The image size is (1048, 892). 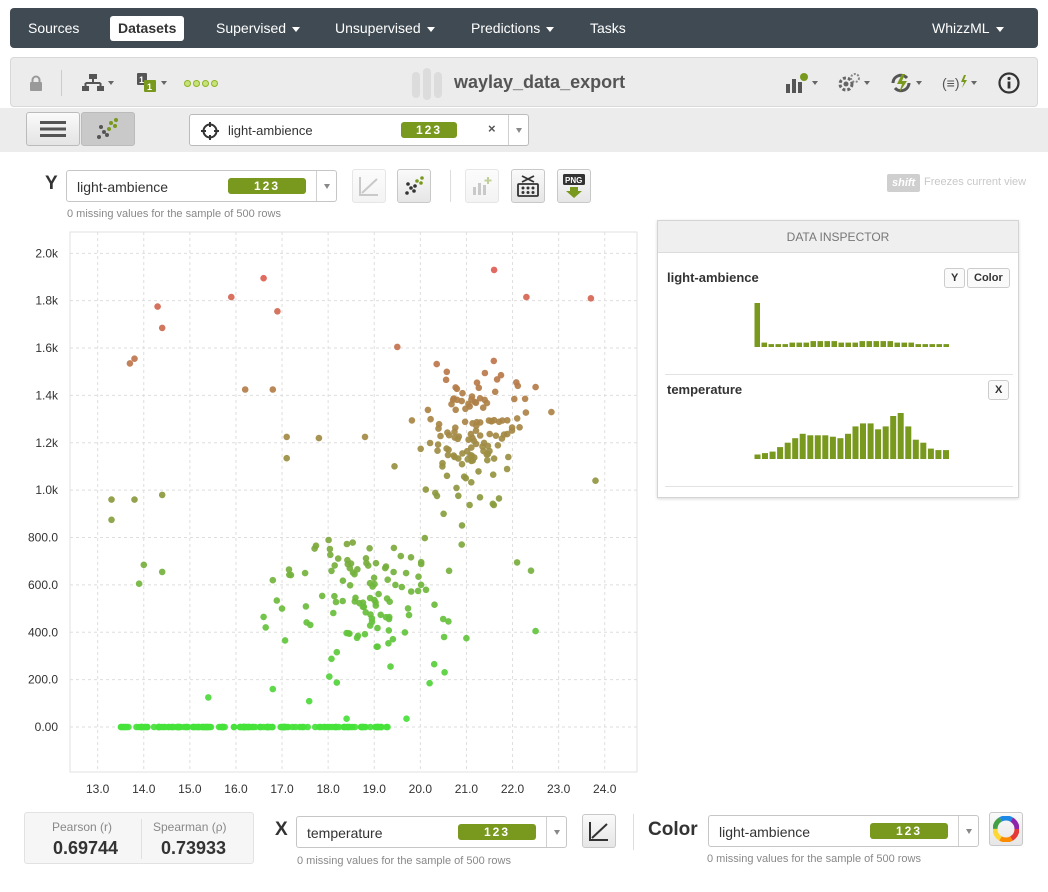 I want to click on color-field-dropdown, so click(x=968, y=831).